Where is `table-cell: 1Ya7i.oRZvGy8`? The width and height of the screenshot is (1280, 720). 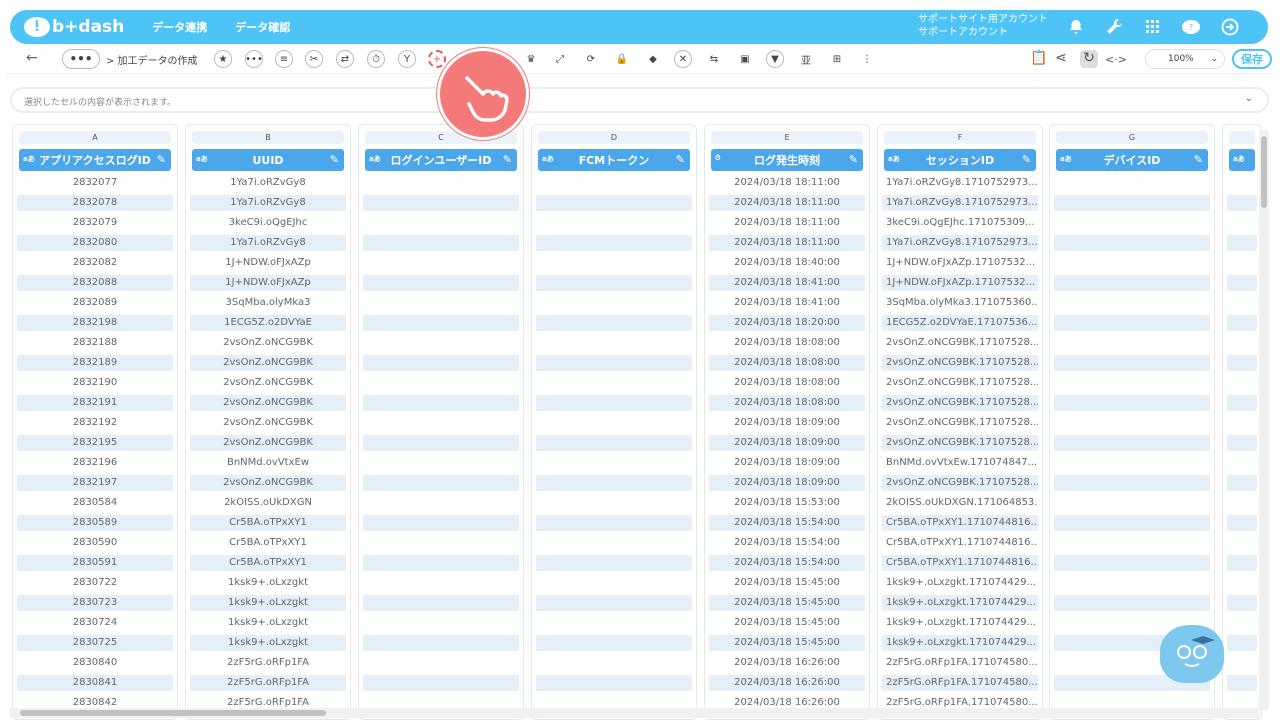
table-cell: 1Ya7i.oRZvGy8 is located at coordinates (268, 243).